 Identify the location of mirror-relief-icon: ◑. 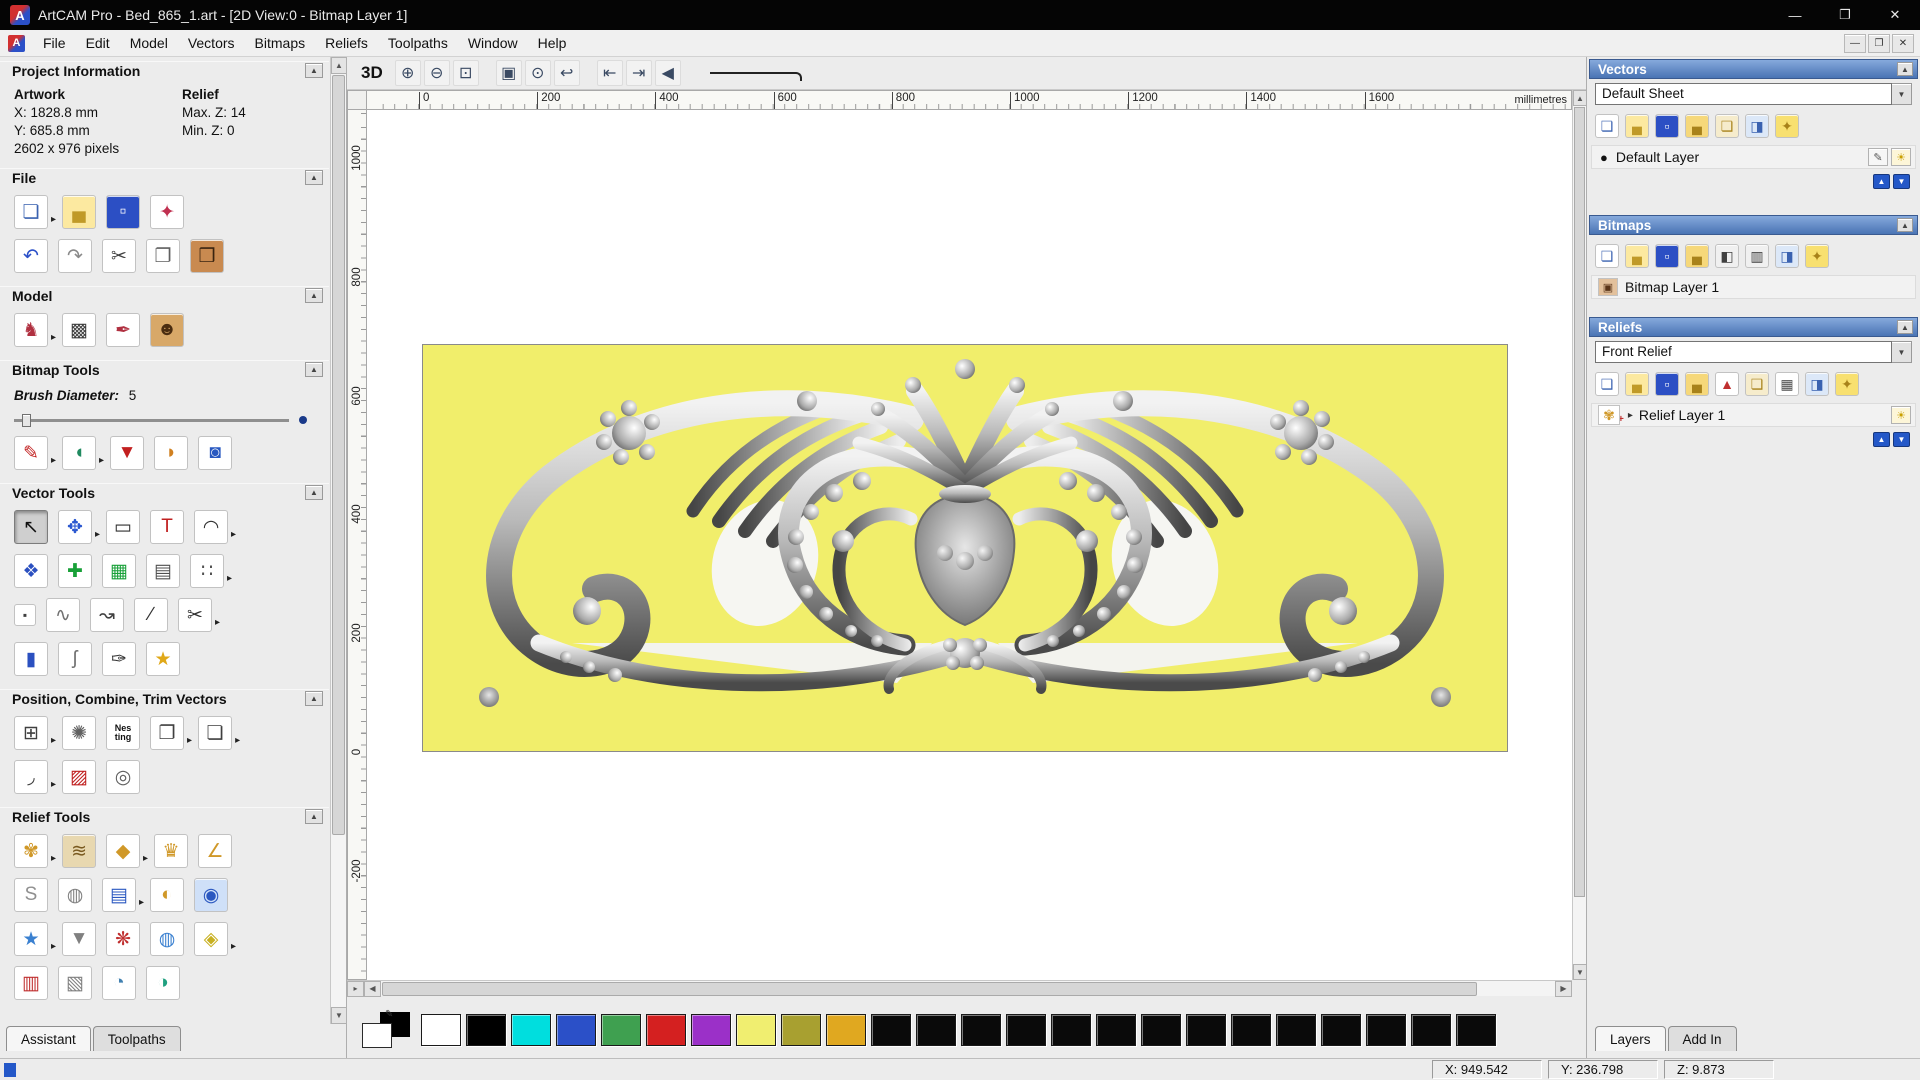
(163, 983).